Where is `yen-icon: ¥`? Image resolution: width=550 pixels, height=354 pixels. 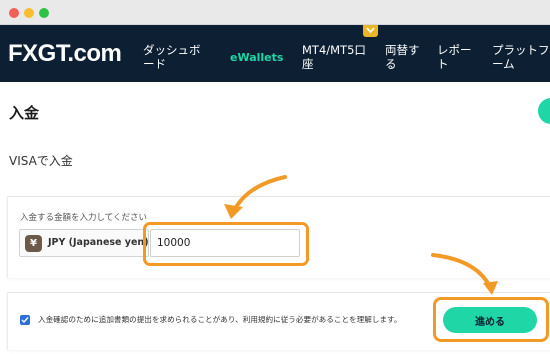
yen-icon: ¥ is located at coordinates (33, 243).